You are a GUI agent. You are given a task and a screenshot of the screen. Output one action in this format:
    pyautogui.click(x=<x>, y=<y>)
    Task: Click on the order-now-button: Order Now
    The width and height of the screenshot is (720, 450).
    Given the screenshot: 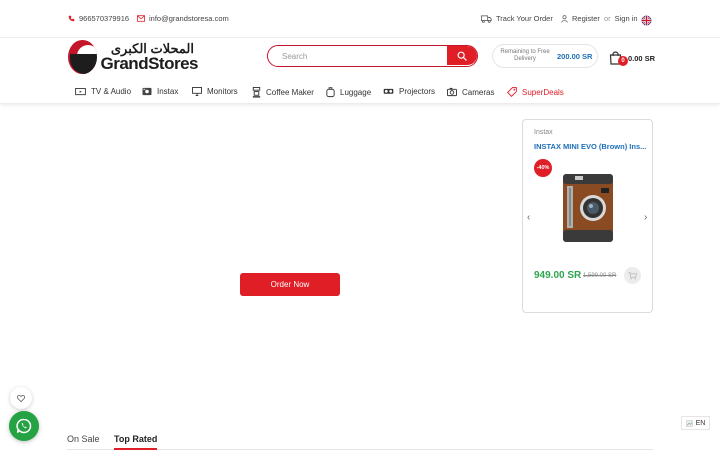 What is the action you would take?
    pyautogui.click(x=290, y=284)
    